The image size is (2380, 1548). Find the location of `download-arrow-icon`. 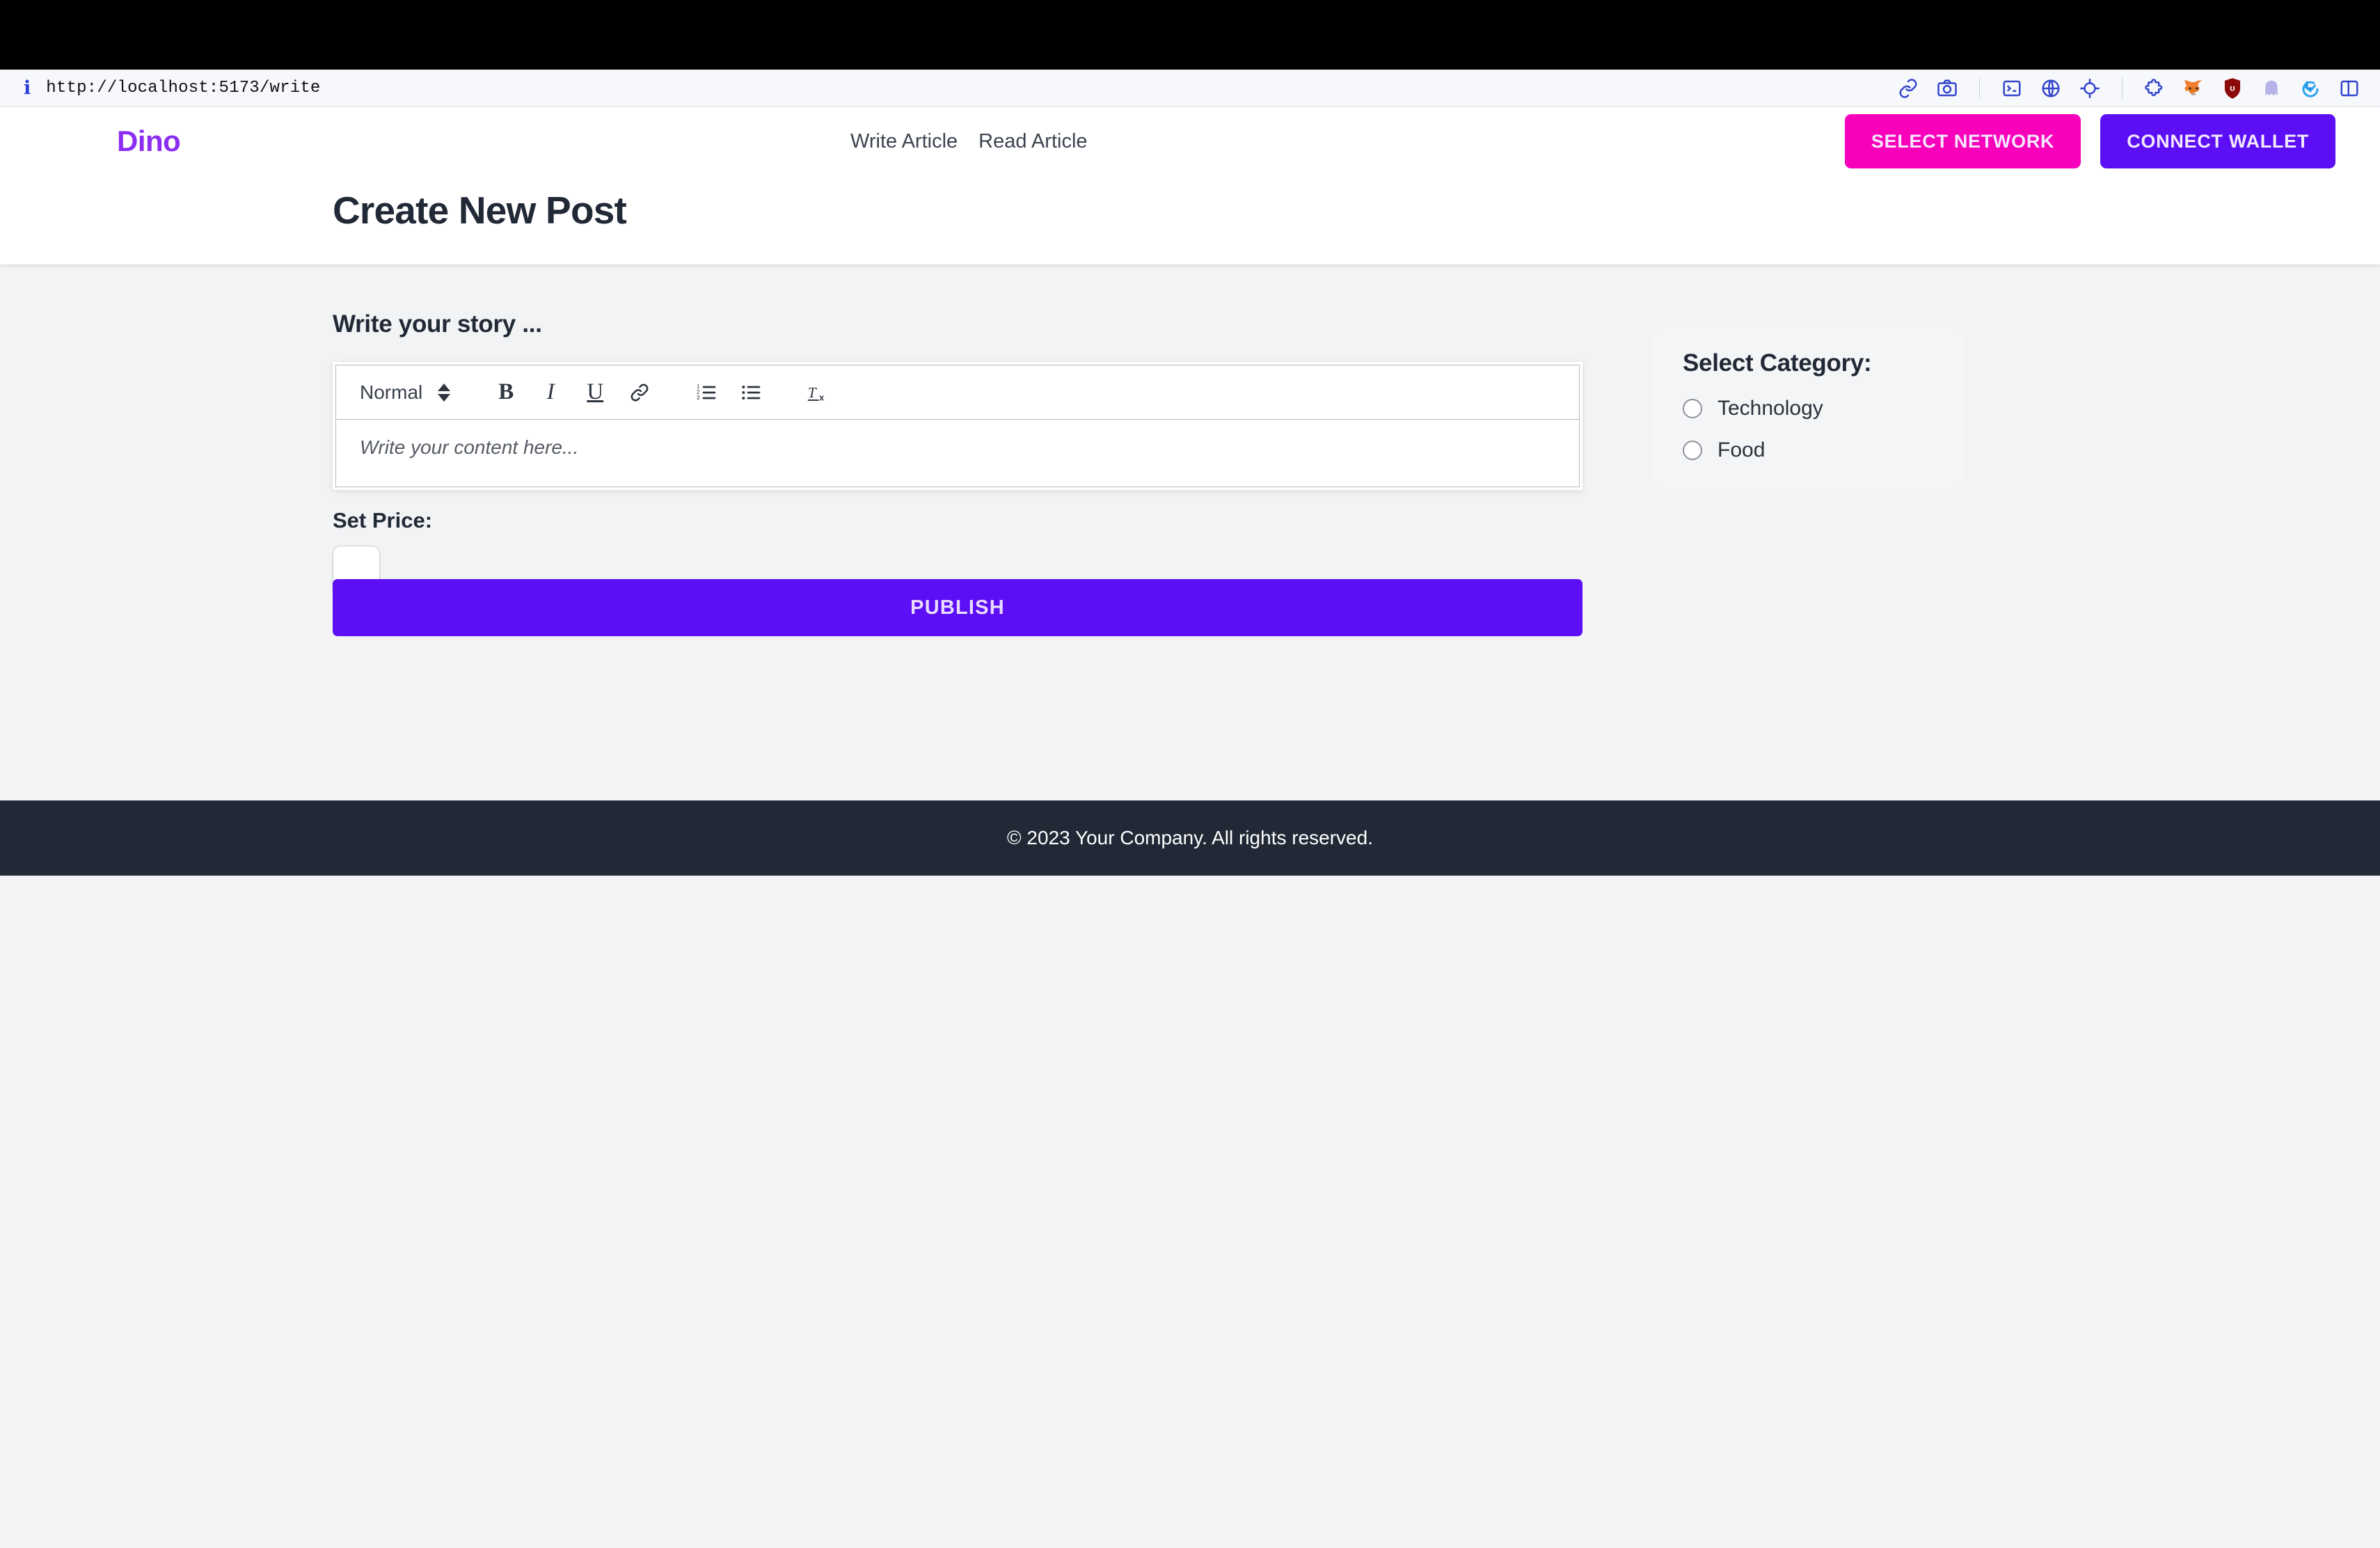

download-arrow-icon is located at coordinates (2310, 88).